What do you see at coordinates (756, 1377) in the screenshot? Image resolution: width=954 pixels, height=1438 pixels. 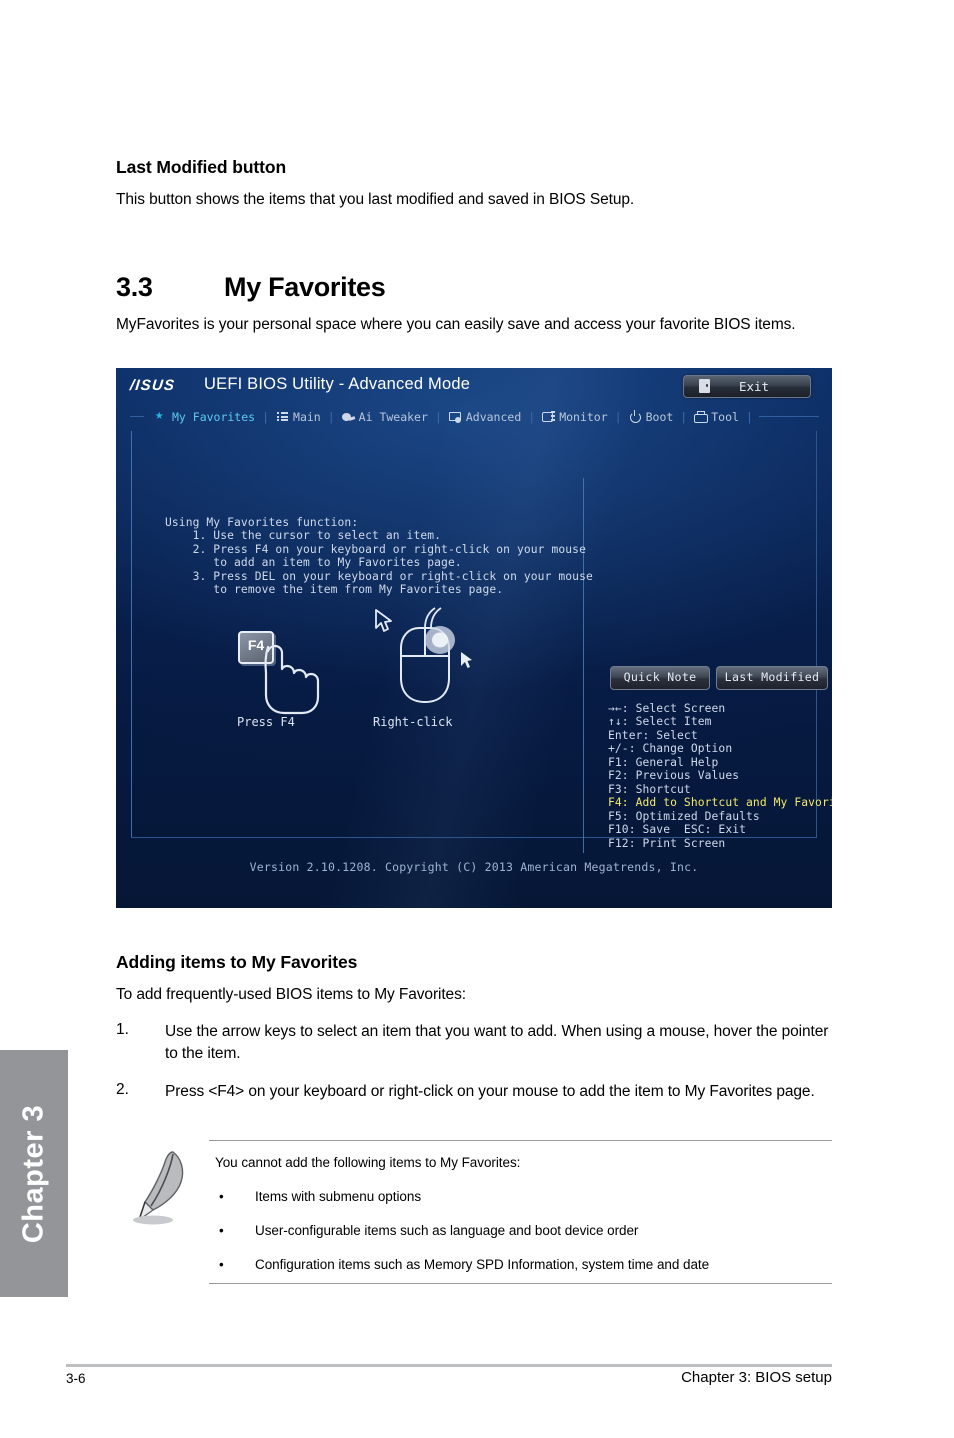 I see `footer-chapter-label: Chapter 3: BIOS setup` at bounding box center [756, 1377].